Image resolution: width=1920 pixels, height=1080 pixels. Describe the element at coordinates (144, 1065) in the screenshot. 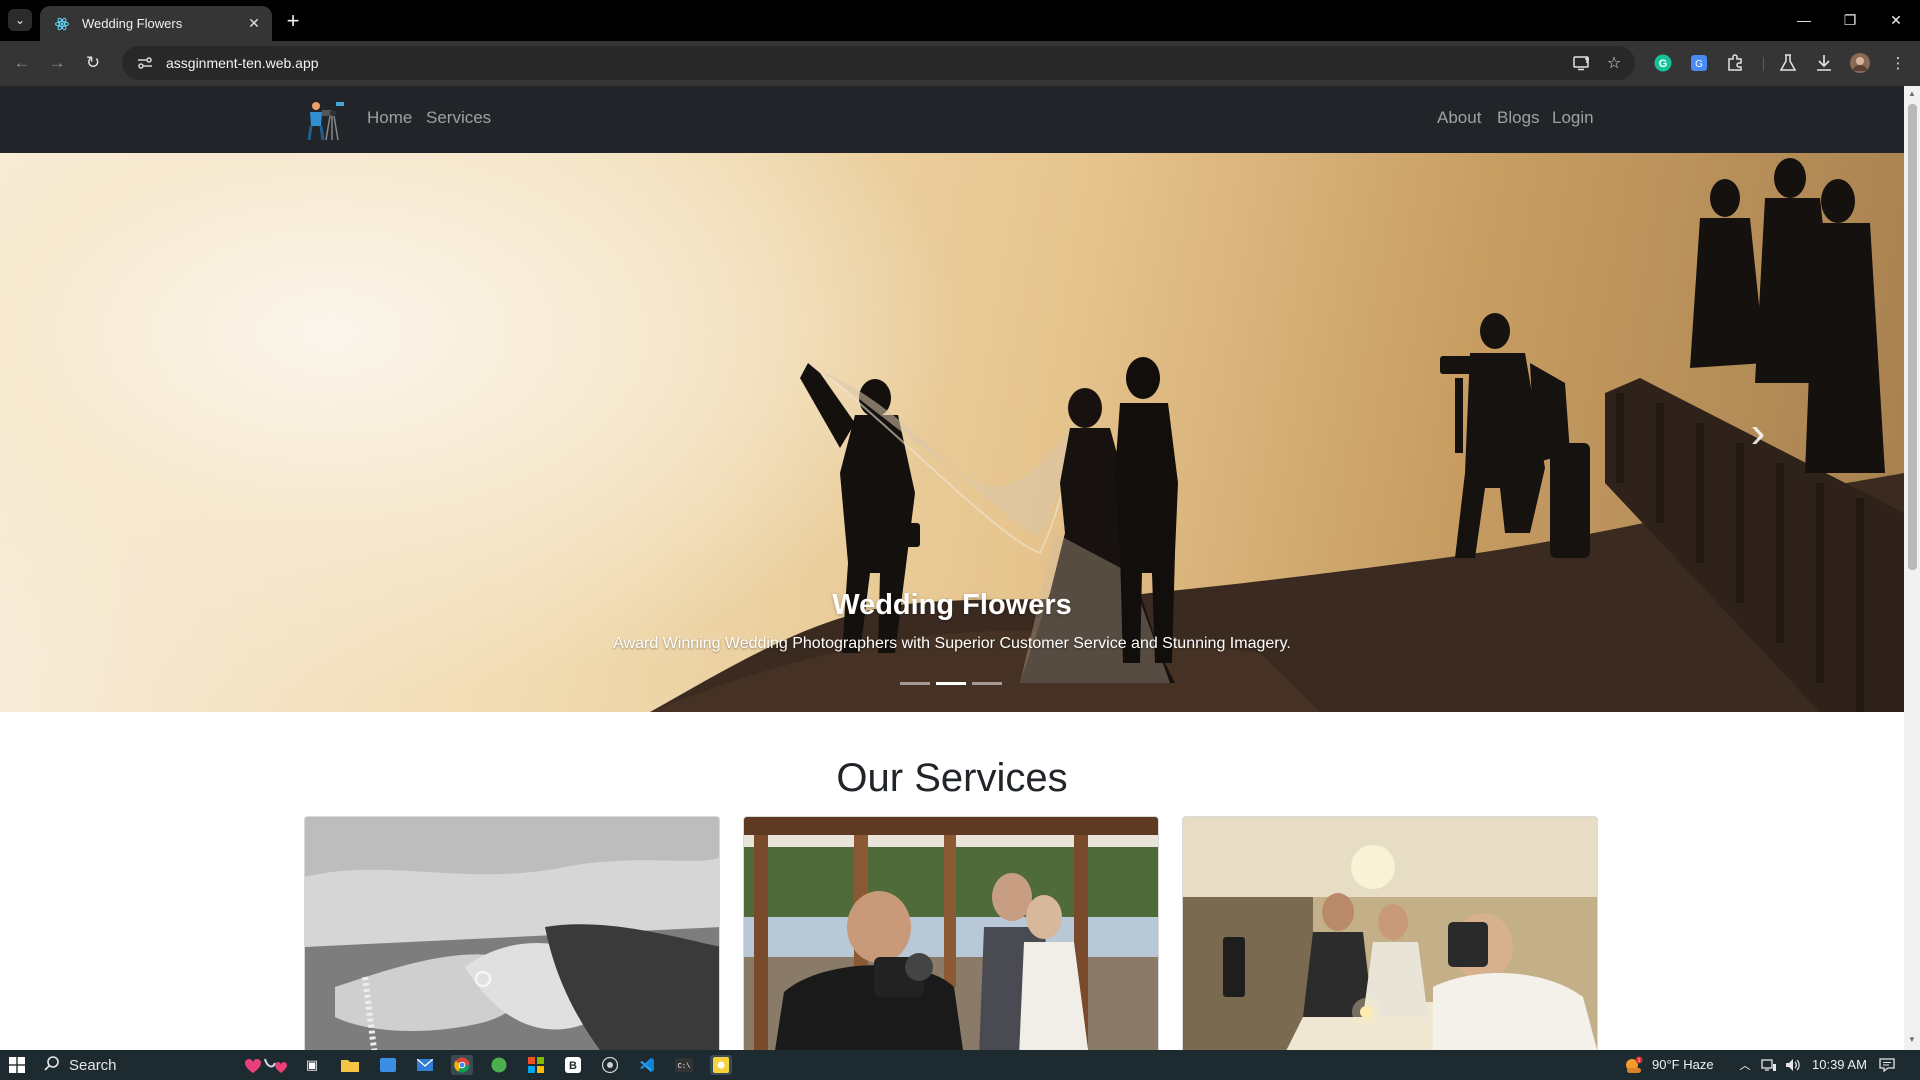

I see `taskbar-search: Search` at that location.